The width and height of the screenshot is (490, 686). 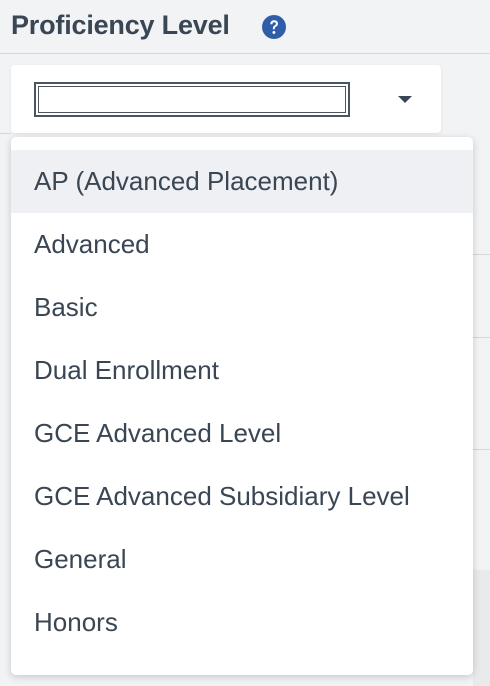 I want to click on proficiency-level-select, so click(x=226, y=99).